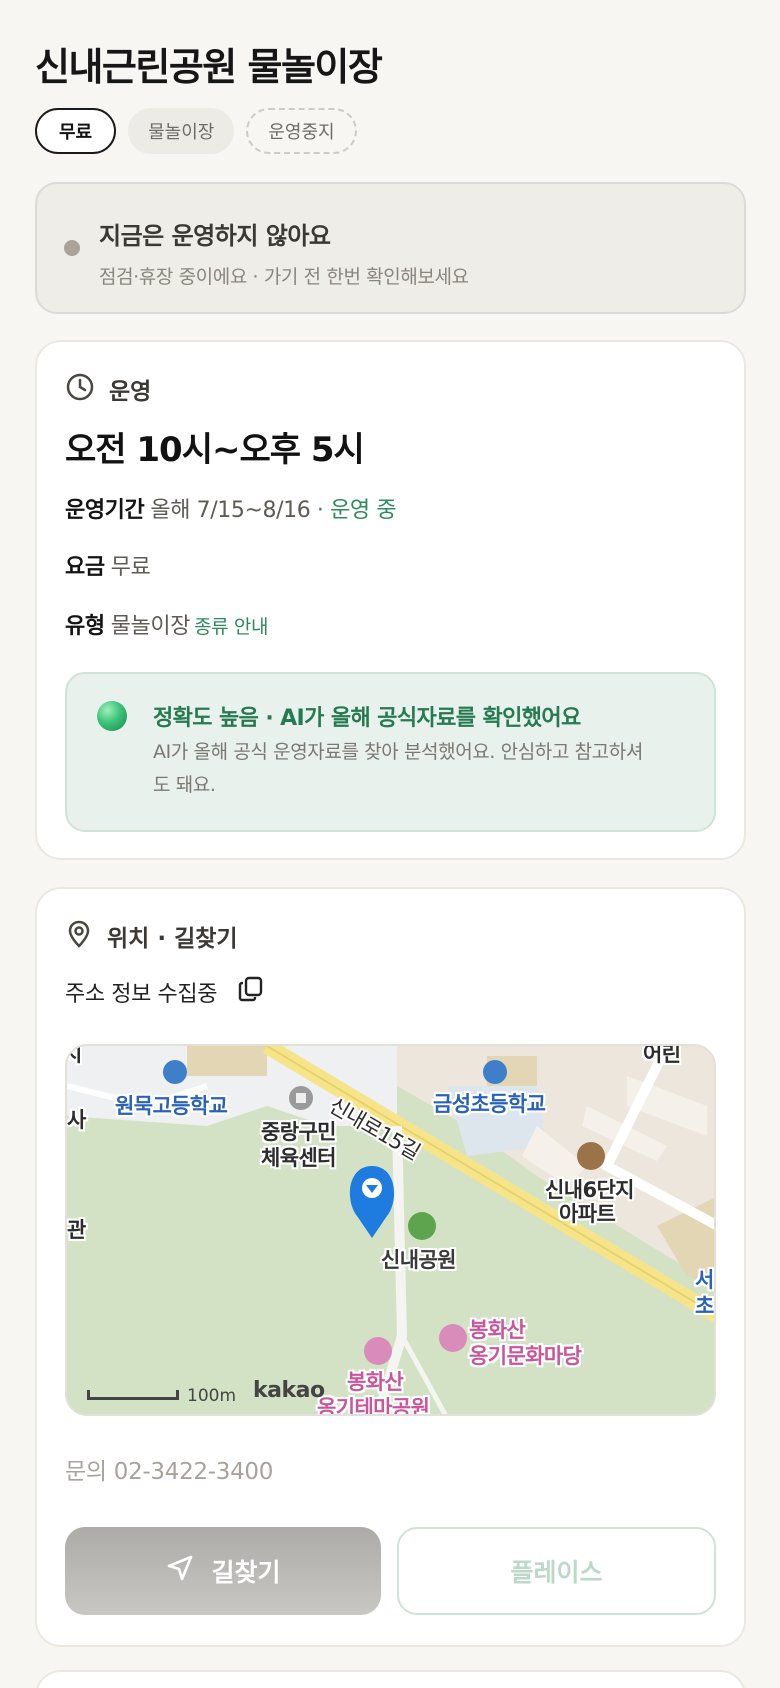 This screenshot has width=780, height=1688. What do you see at coordinates (398, 768) in the screenshot?
I see `ai-description: AI가 올해 공식 운영자료를 찾아 분석했어요. 안심하고 참고하셔도 돼요.` at bounding box center [398, 768].